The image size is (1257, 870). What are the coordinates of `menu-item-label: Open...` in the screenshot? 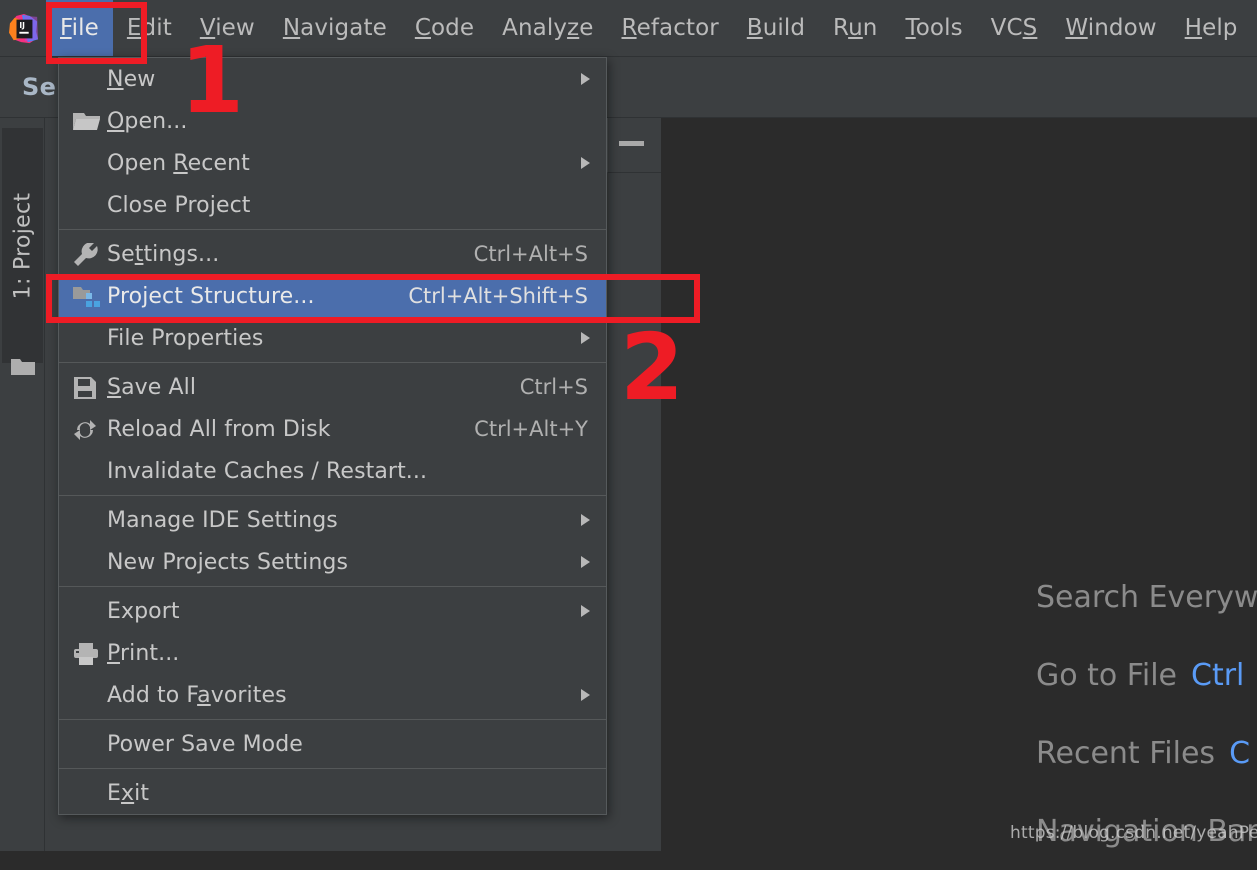 It's located at (147, 121).